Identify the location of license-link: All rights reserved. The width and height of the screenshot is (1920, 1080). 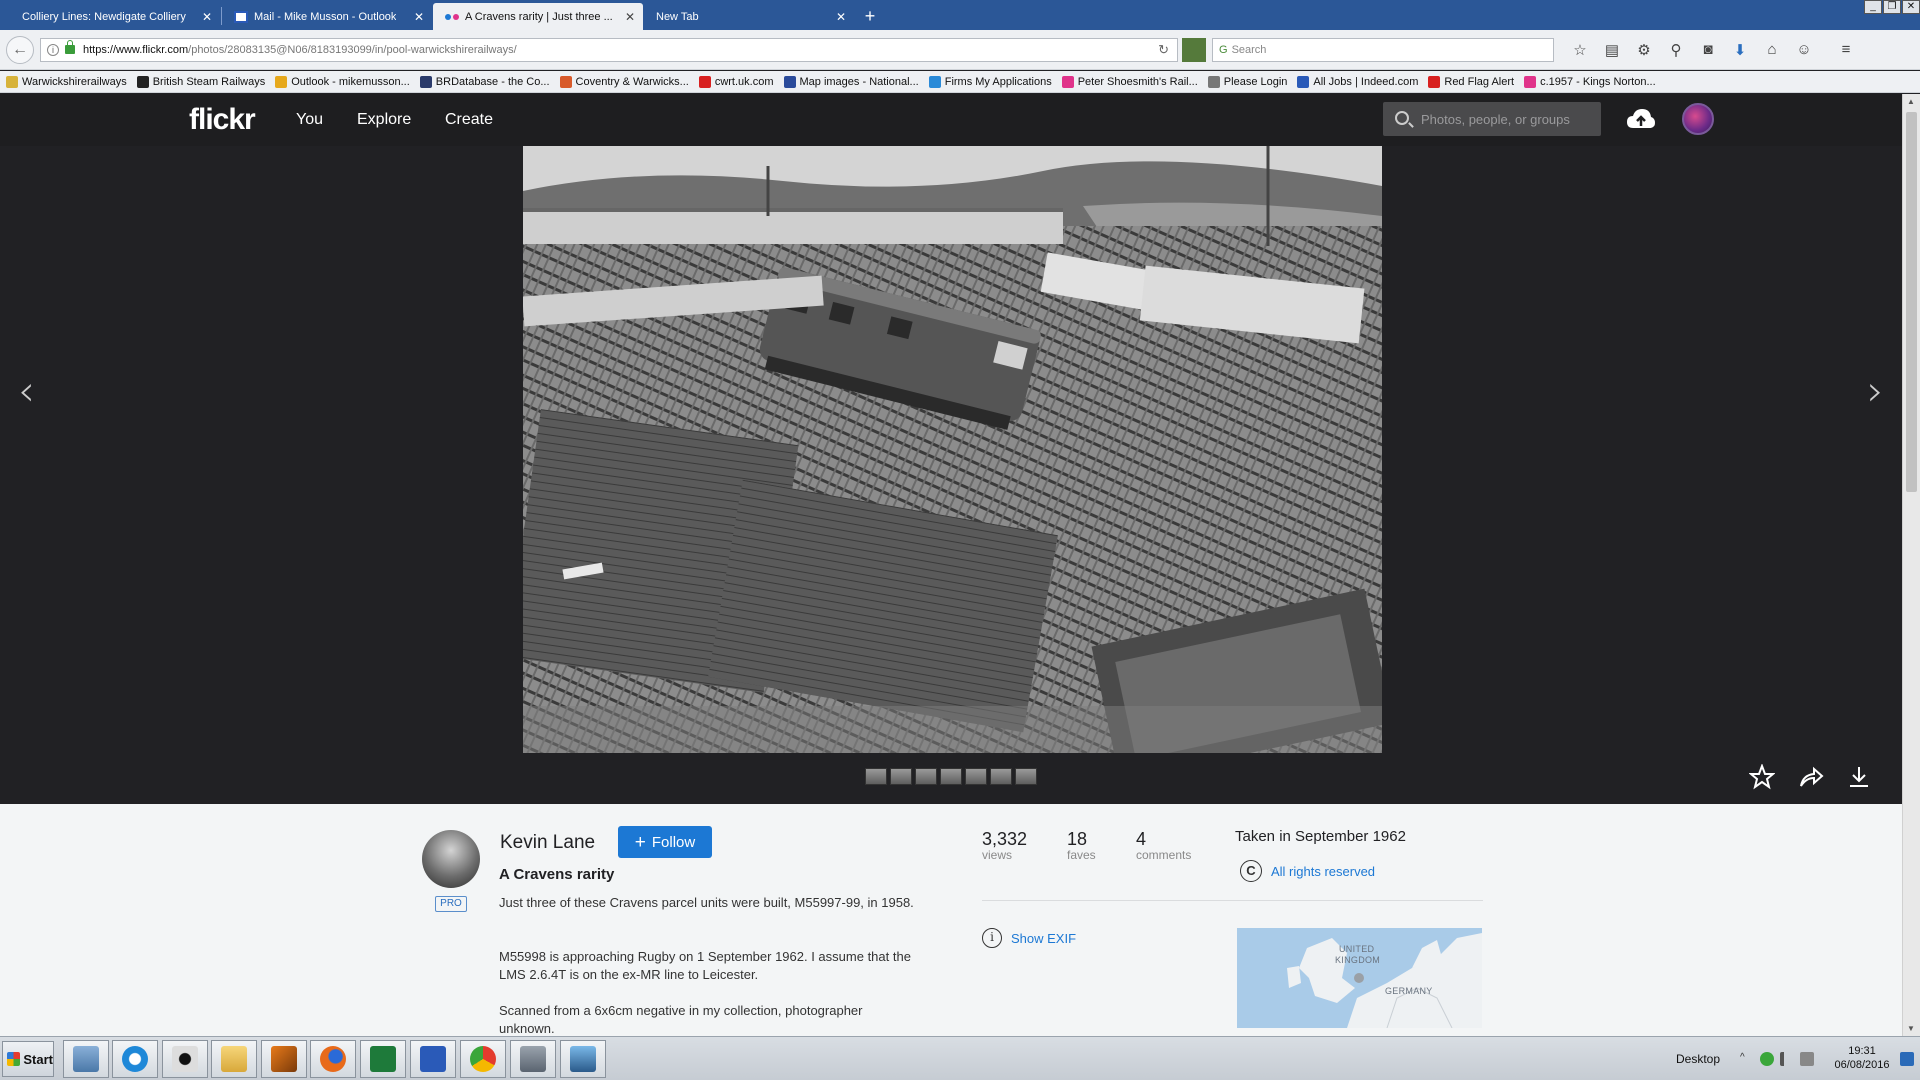
(1323, 871).